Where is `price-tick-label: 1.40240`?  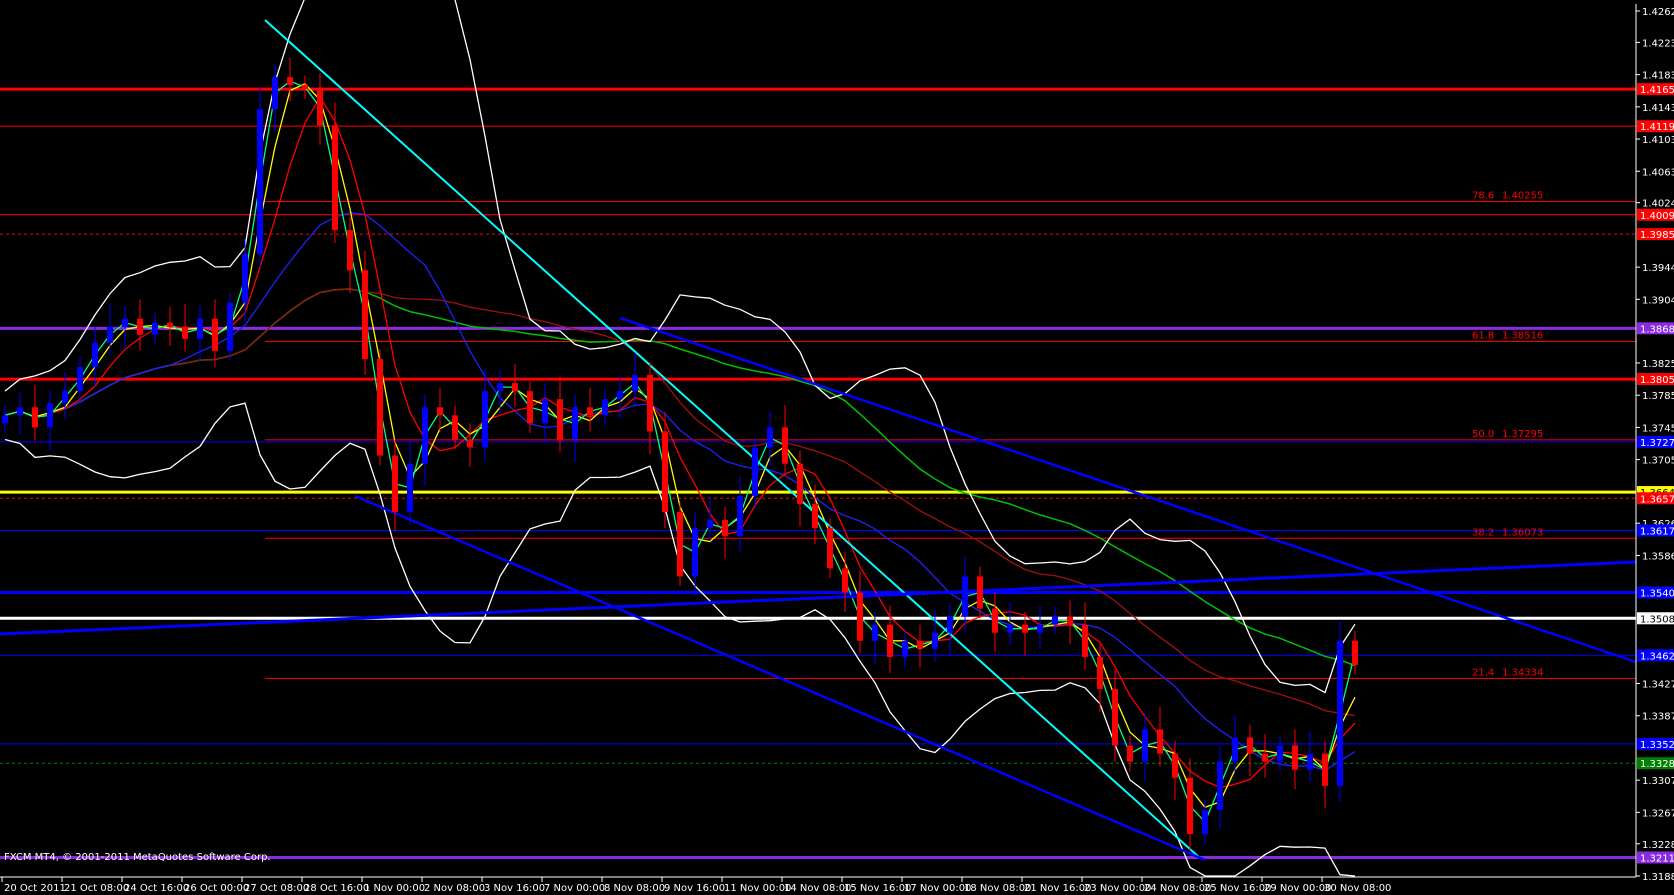 price-tick-label: 1.40240 is located at coordinates (1658, 204).